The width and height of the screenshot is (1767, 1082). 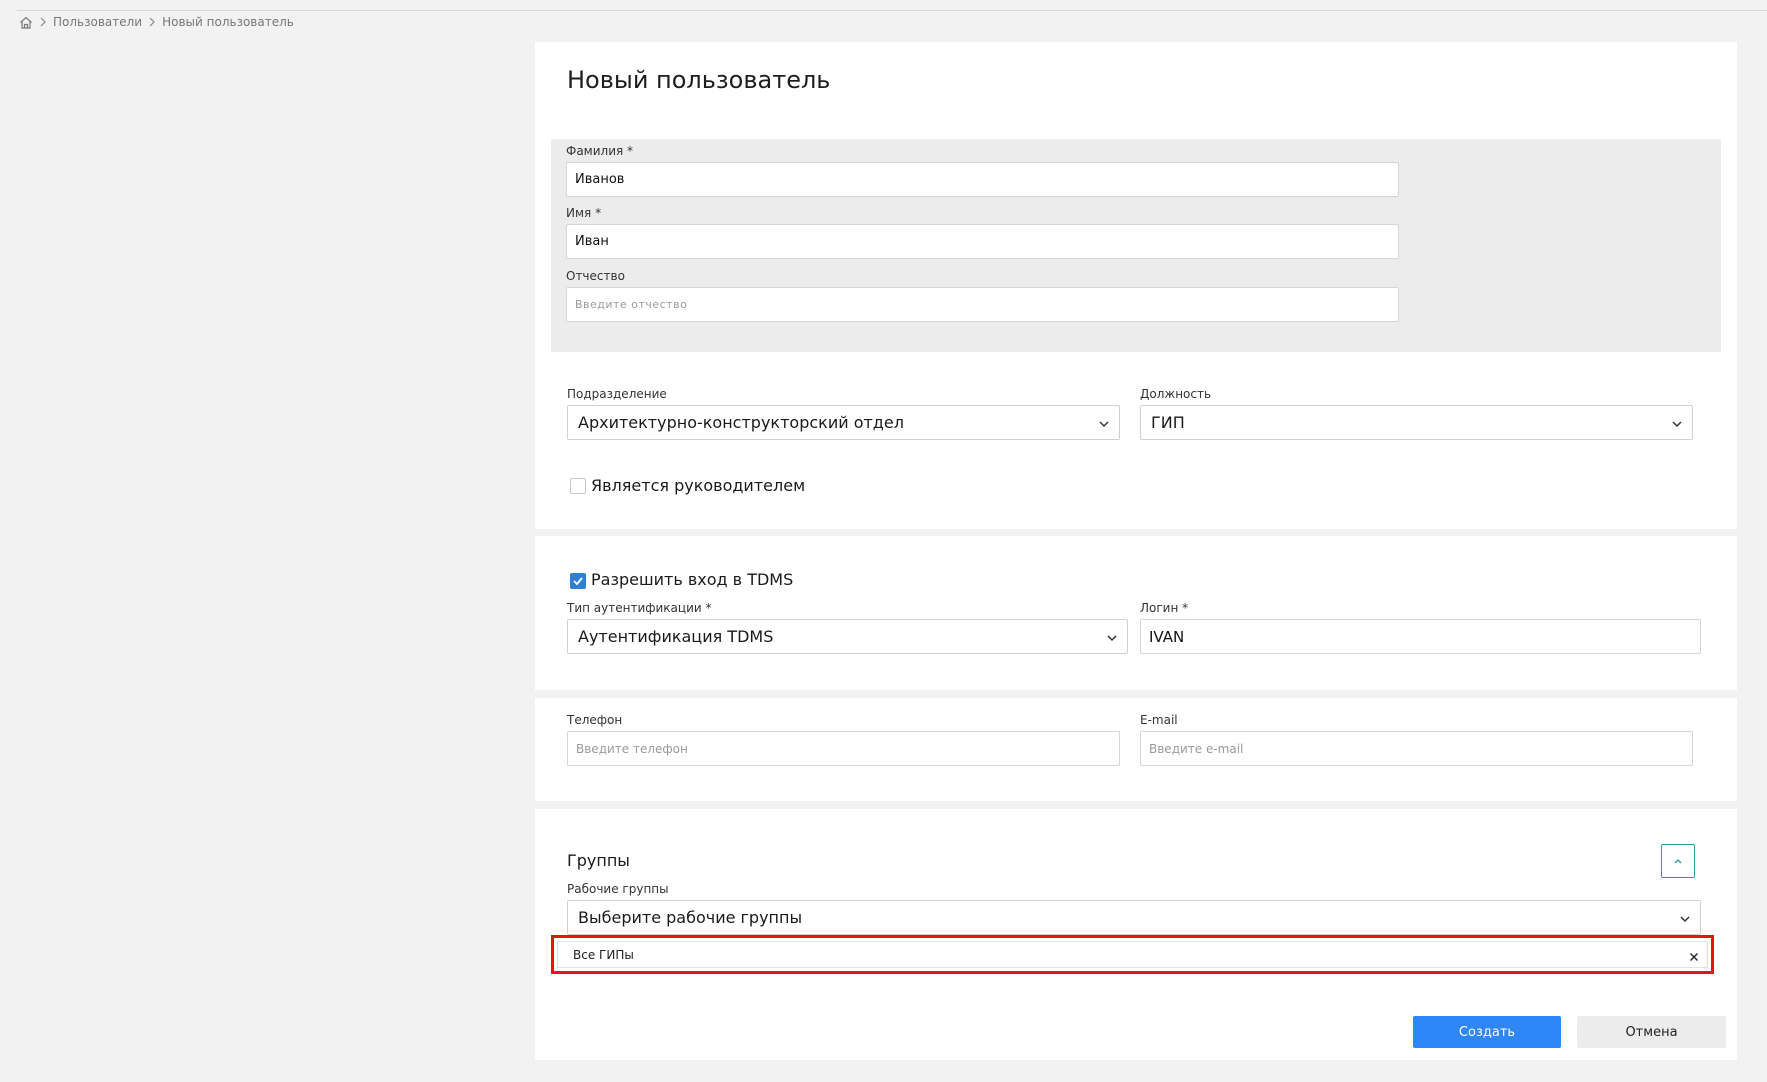 I want to click on is-manager-label: Является руководителем, so click(x=698, y=485).